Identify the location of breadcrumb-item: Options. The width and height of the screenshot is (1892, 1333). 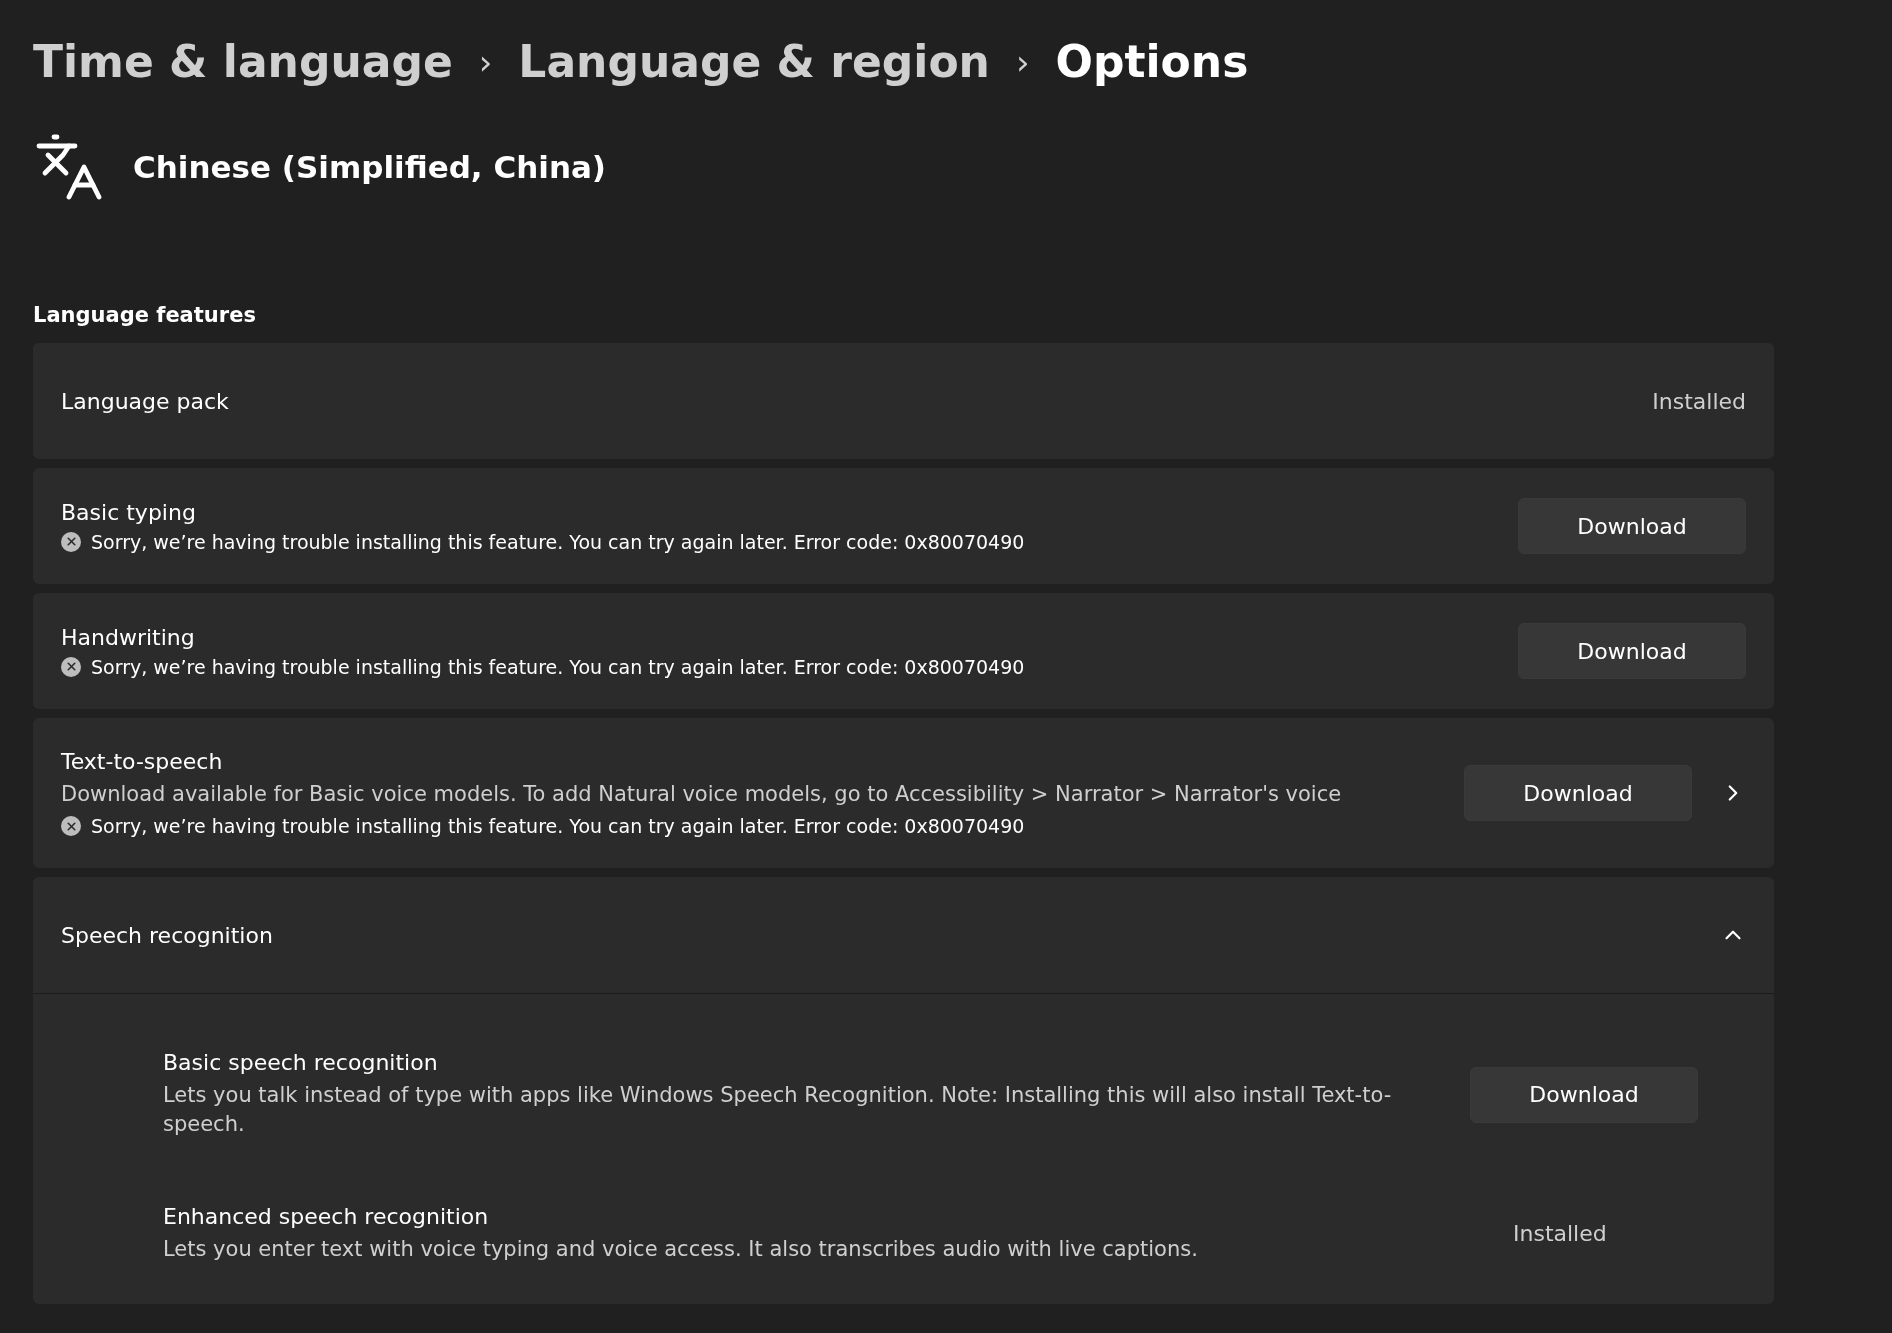
(1152, 61).